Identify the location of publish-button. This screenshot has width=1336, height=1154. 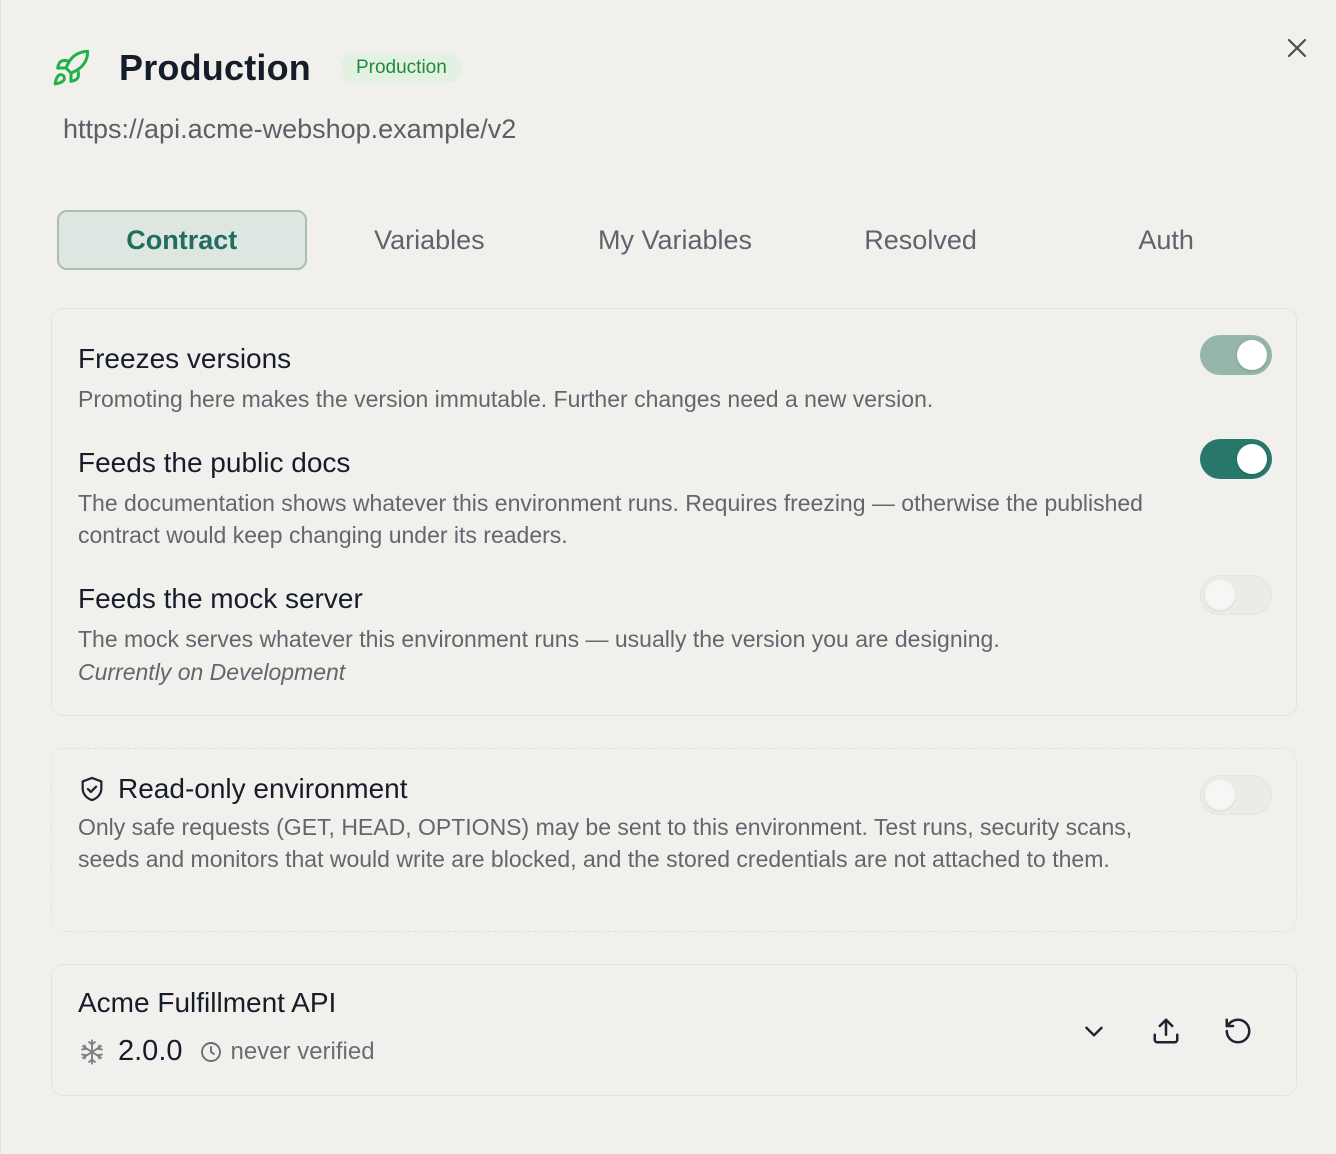
(1166, 1031).